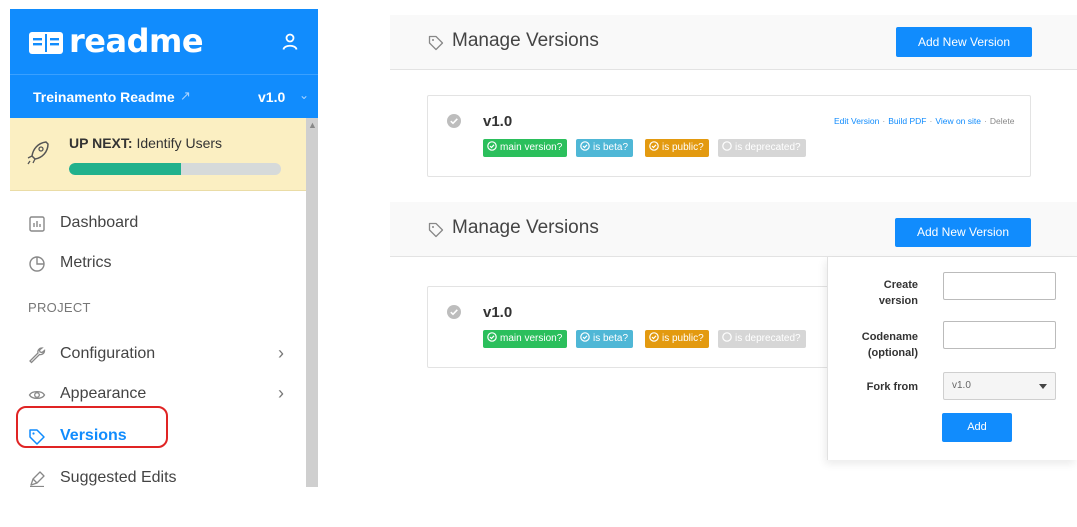 This screenshot has width=1077, height=527. What do you see at coordinates (158, 154) in the screenshot?
I see `up-next-banner: UP NEXT: Identify Users` at bounding box center [158, 154].